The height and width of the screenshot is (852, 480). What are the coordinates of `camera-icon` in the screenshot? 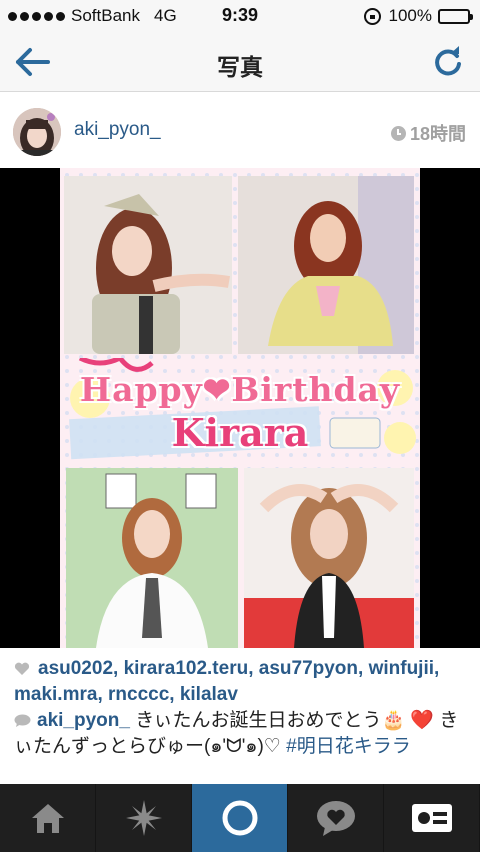 It's located at (239, 818).